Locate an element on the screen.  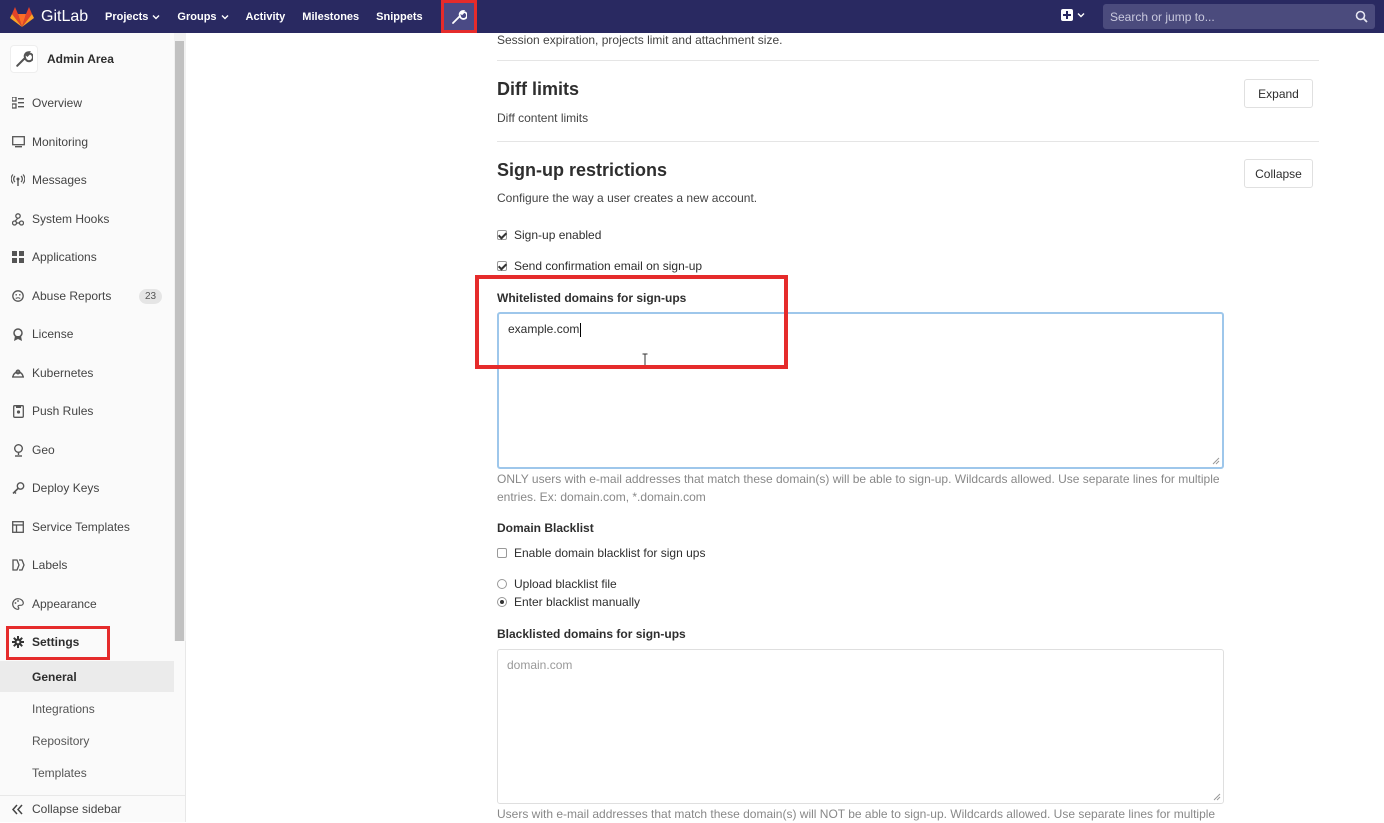
search-input is located at coordinates (1230, 16).